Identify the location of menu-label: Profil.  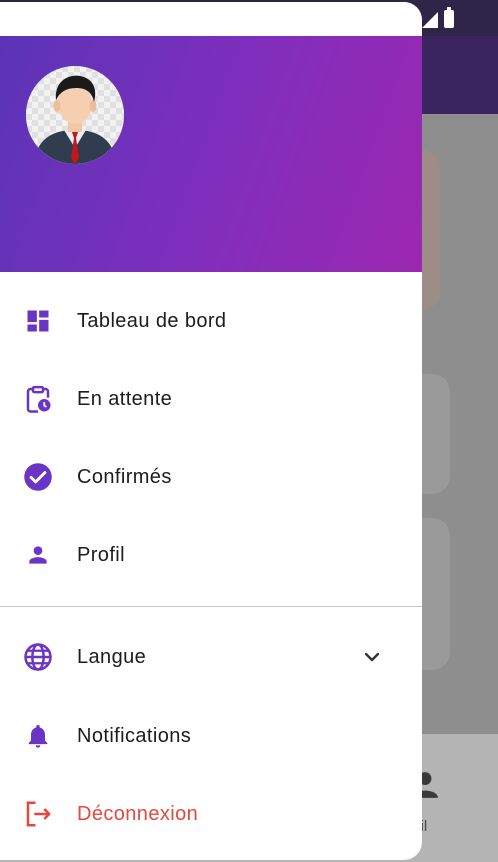
(101, 554).